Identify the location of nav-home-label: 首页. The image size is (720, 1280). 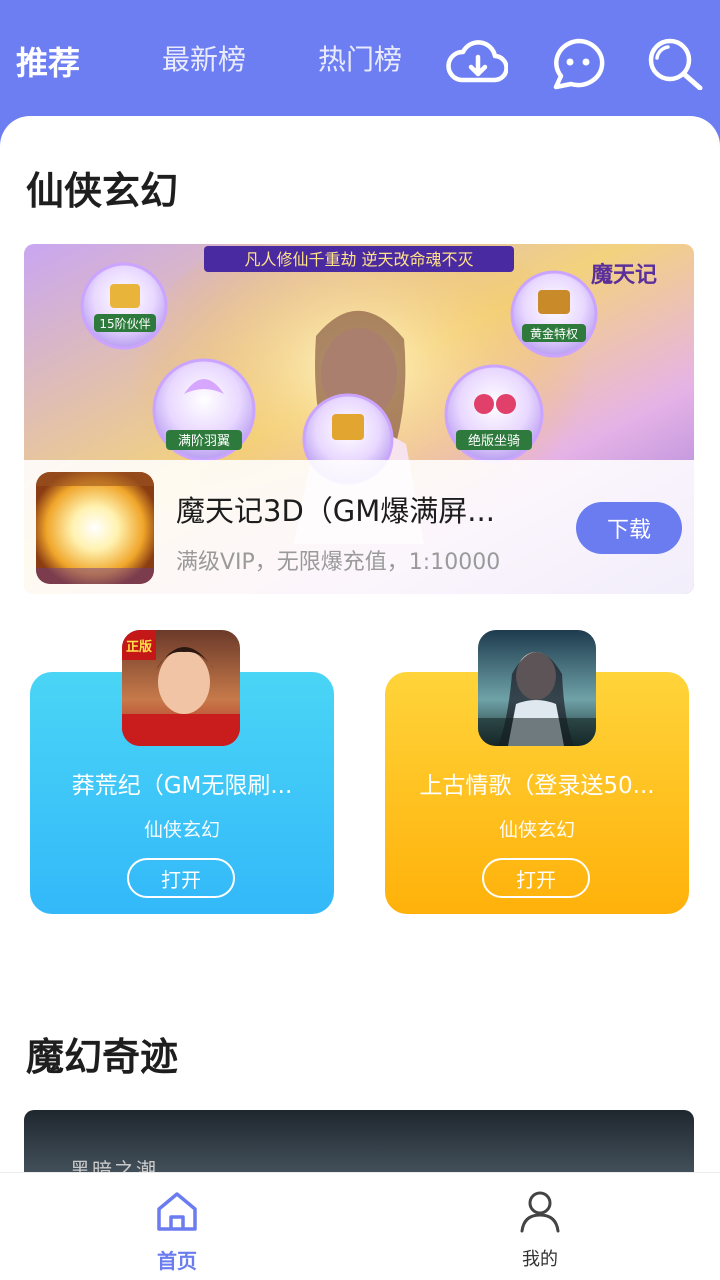
(177, 1261).